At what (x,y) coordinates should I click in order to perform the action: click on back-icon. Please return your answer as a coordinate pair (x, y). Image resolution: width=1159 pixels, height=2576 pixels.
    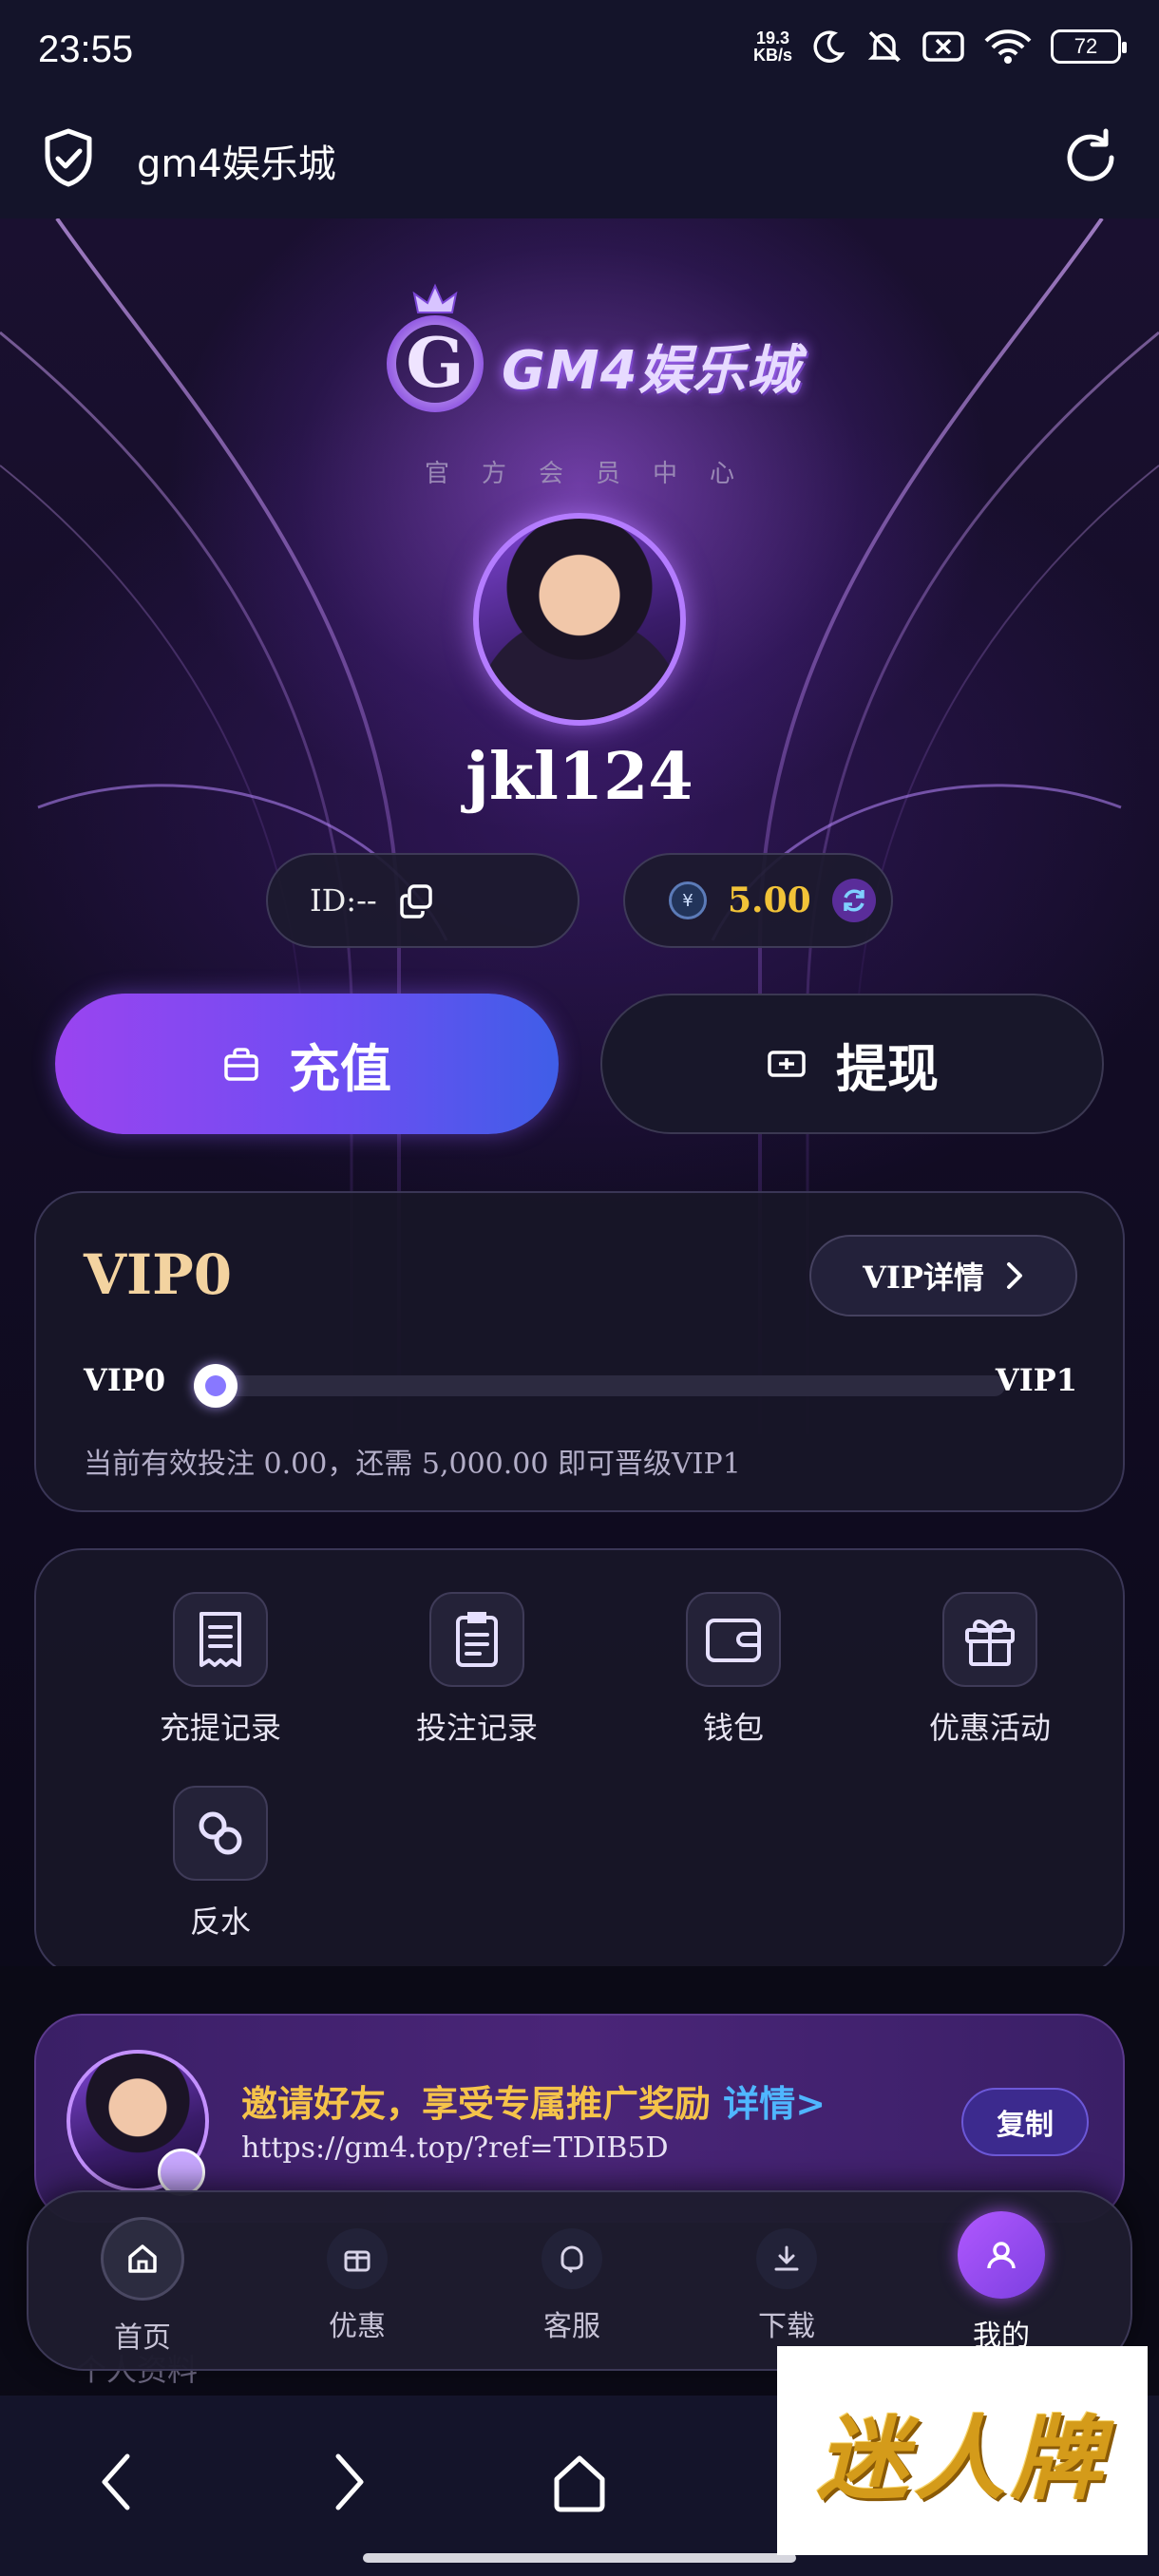
    Looking at the image, I should click on (116, 2482).